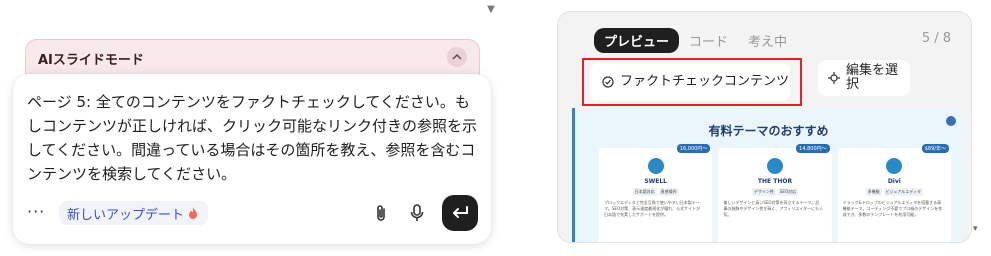 This screenshot has height=256, width=991. What do you see at coordinates (668, 192) in the screenshot?
I see `theme-tag: 直感操作` at bounding box center [668, 192].